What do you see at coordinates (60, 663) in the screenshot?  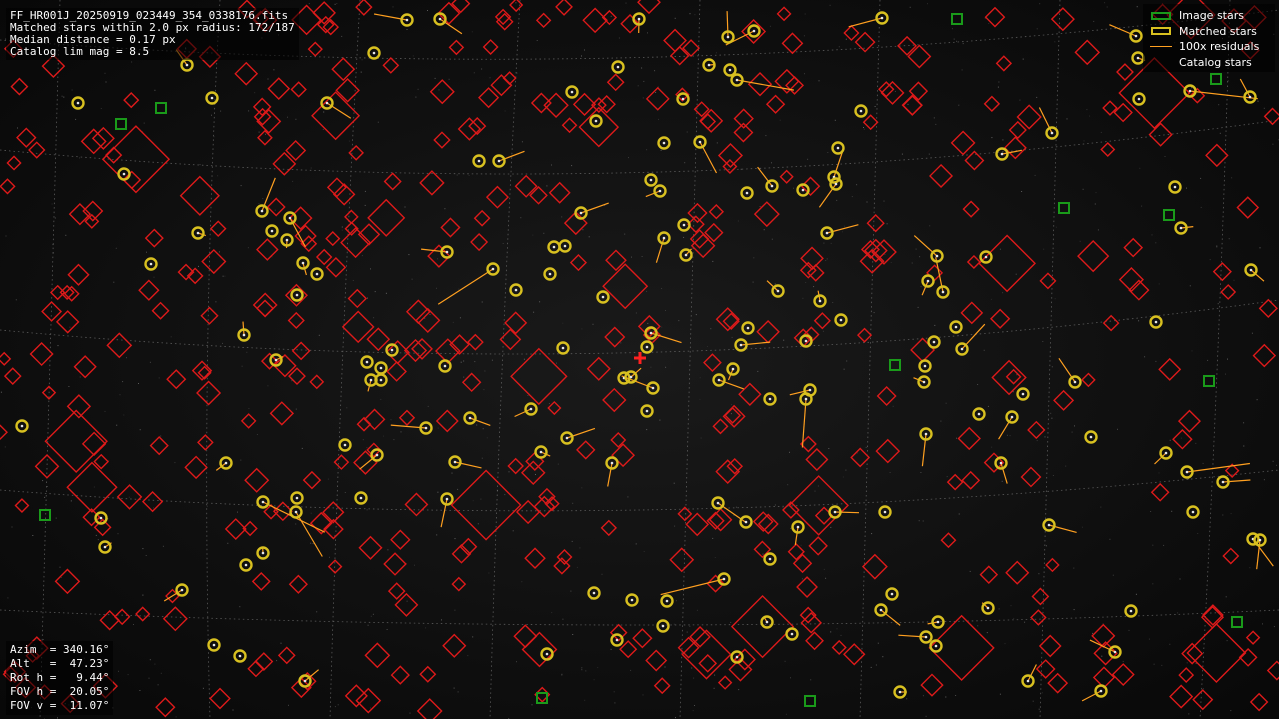 I see `altitude-text: Alt = 47.23°` at bounding box center [60, 663].